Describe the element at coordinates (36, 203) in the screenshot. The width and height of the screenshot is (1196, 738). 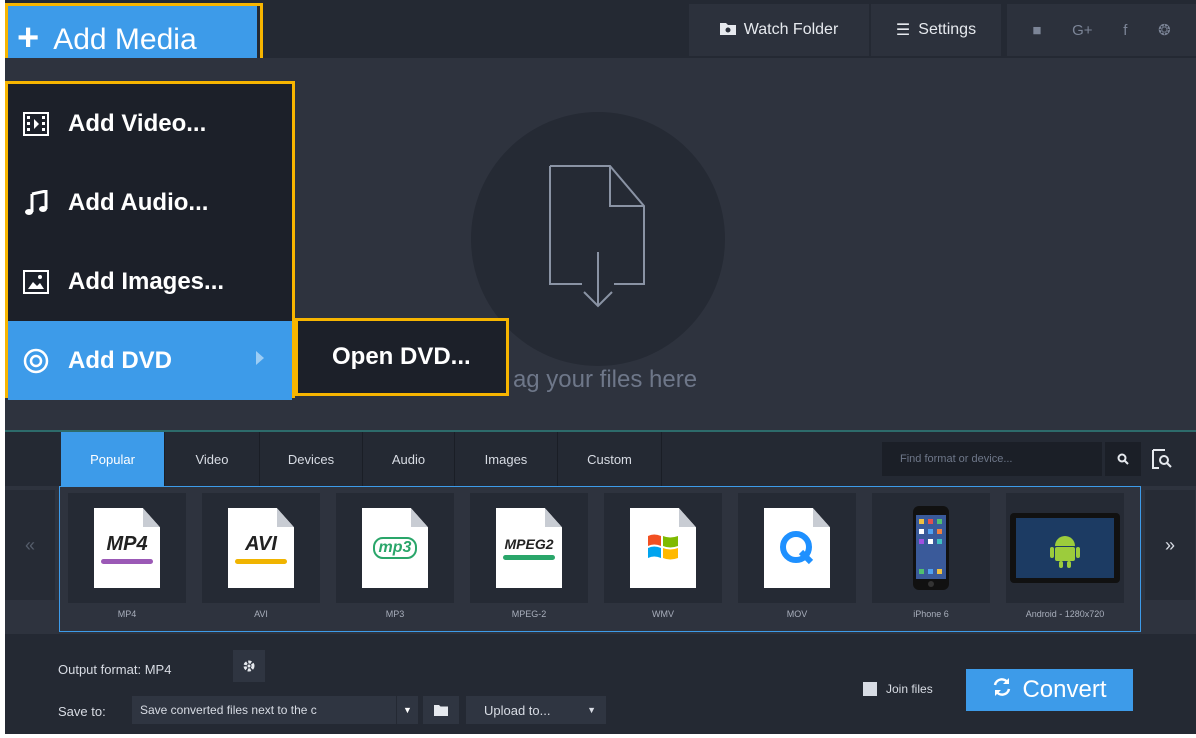
I see `music-note-icon` at that location.